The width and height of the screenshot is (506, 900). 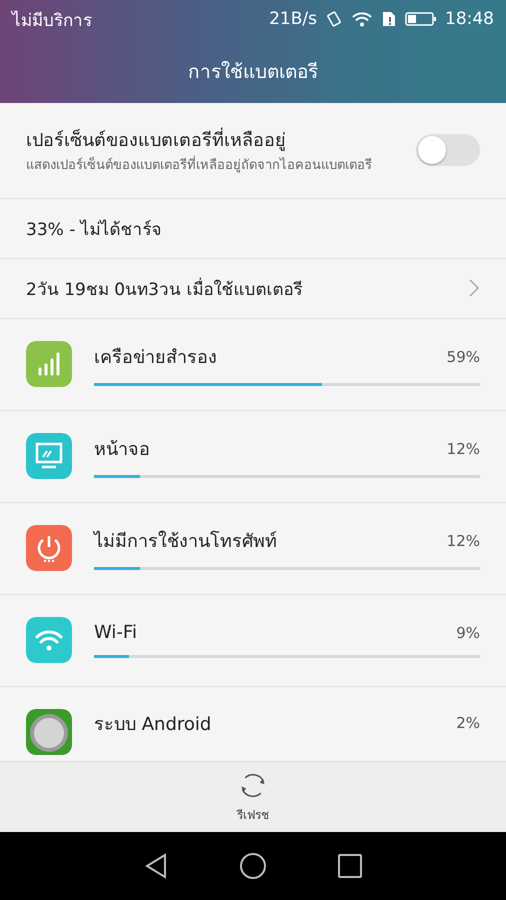 I want to click on usage-percent: 59%, so click(x=463, y=357).